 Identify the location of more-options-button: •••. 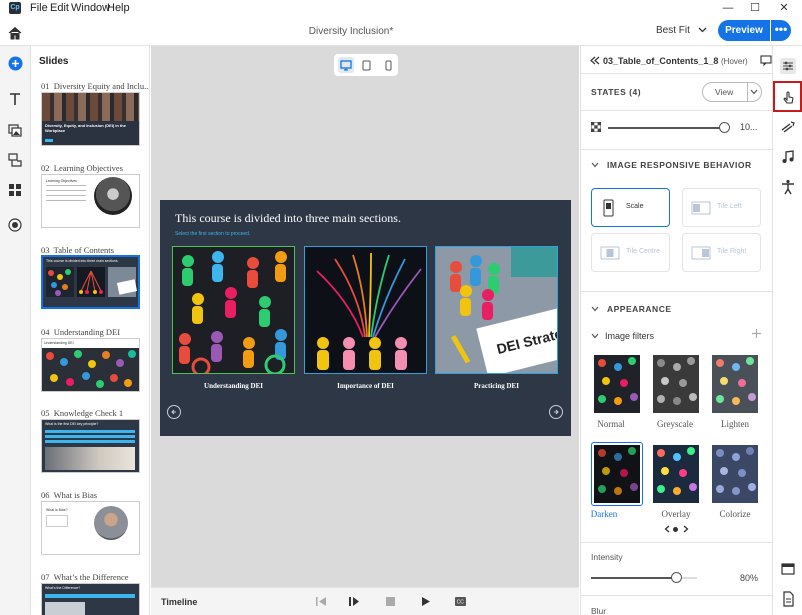
(781, 30).